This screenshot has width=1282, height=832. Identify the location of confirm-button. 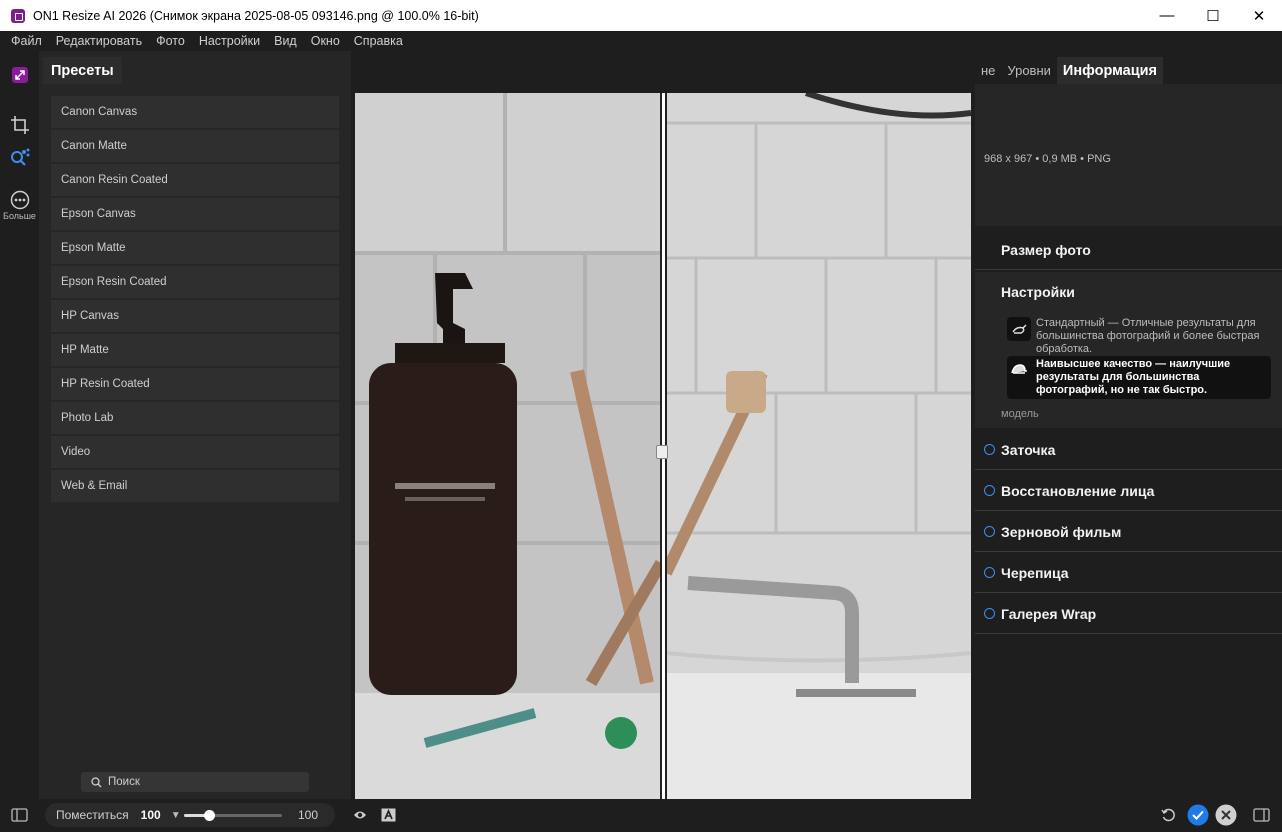
(1198, 815).